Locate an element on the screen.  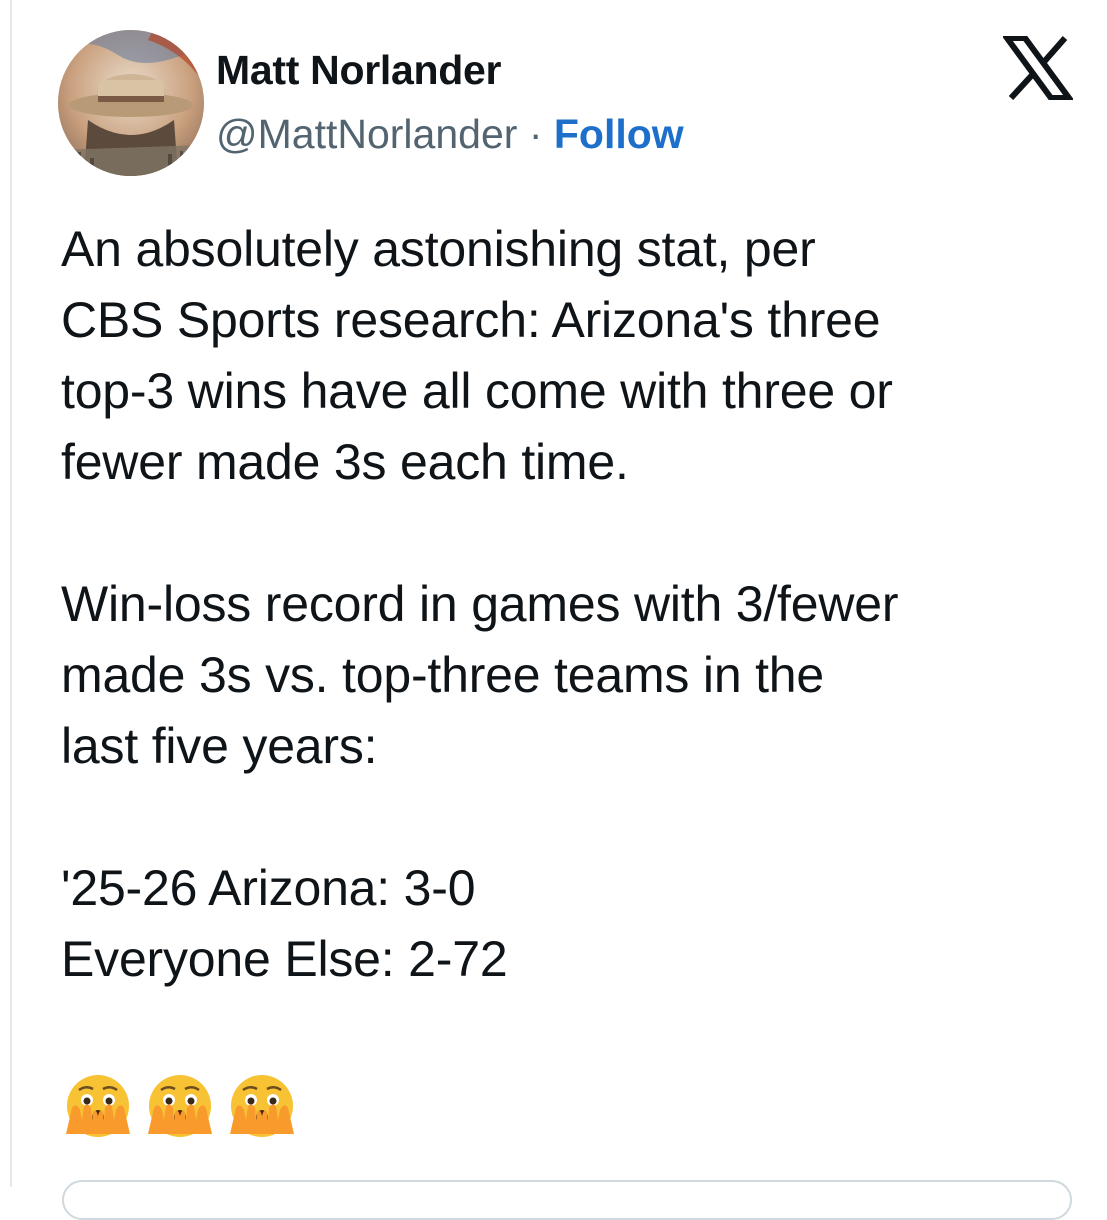
embedded-card-edge is located at coordinates (567, 1200).